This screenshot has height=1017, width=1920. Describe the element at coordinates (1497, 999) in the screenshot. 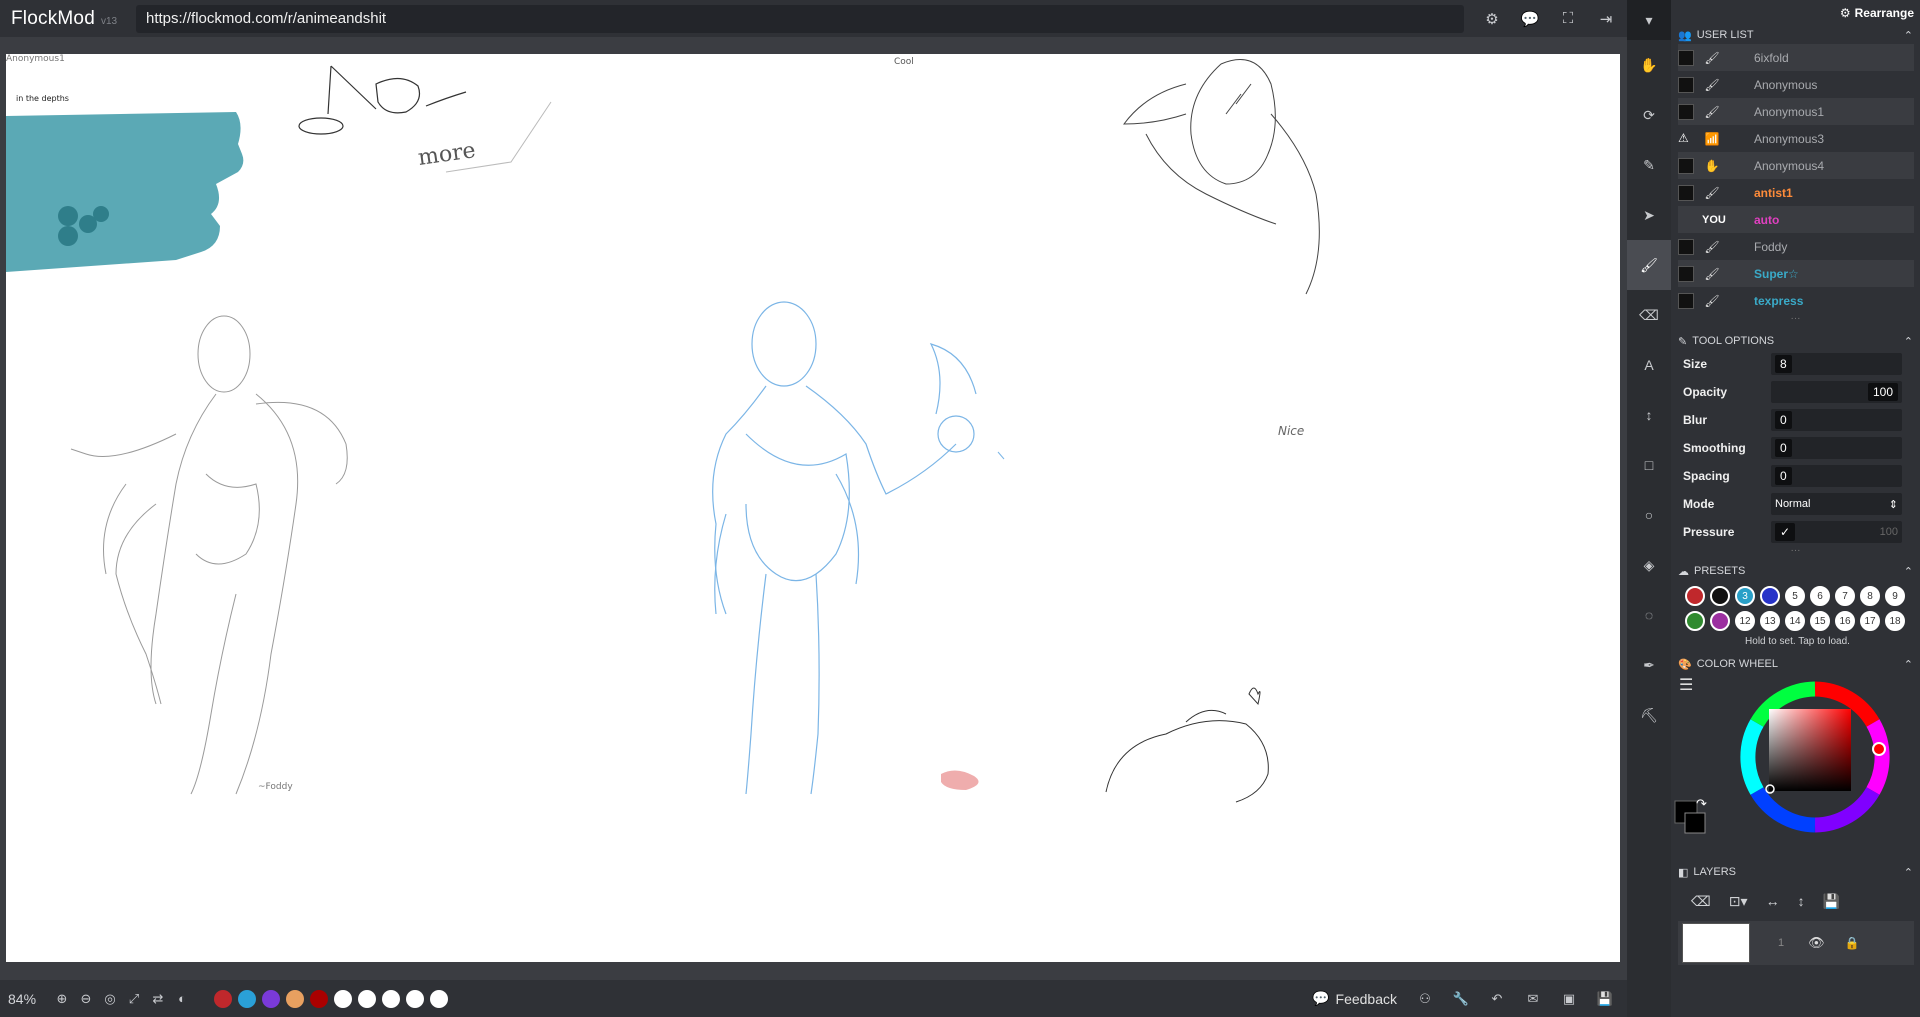

I see `undo-icon: ↶` at that location.